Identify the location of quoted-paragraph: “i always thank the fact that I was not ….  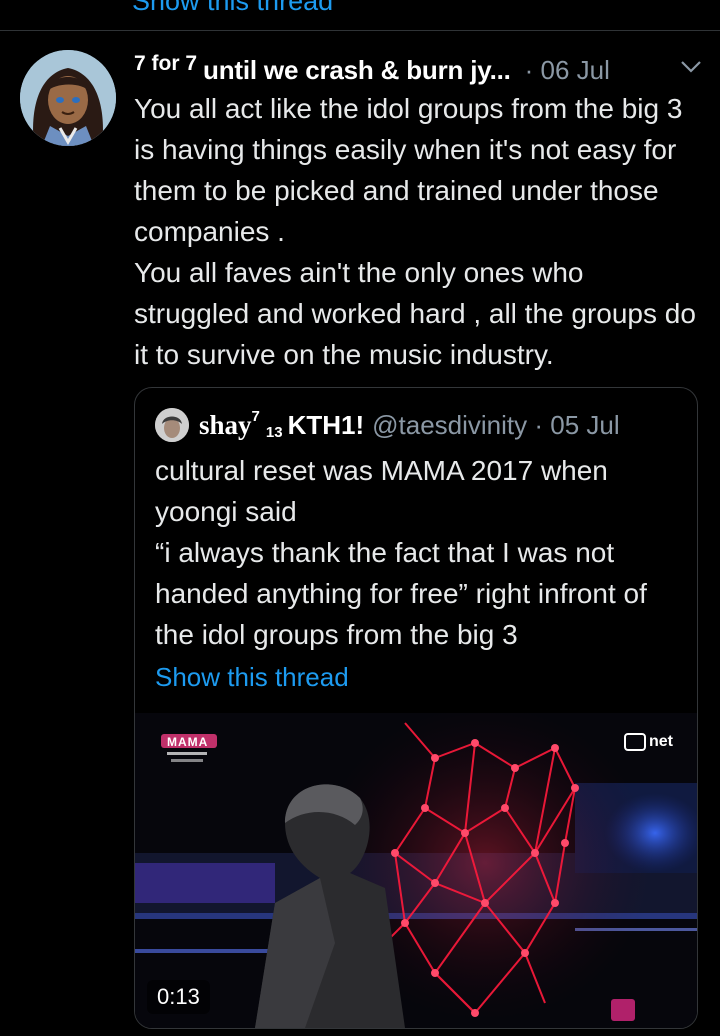
(401, 593).